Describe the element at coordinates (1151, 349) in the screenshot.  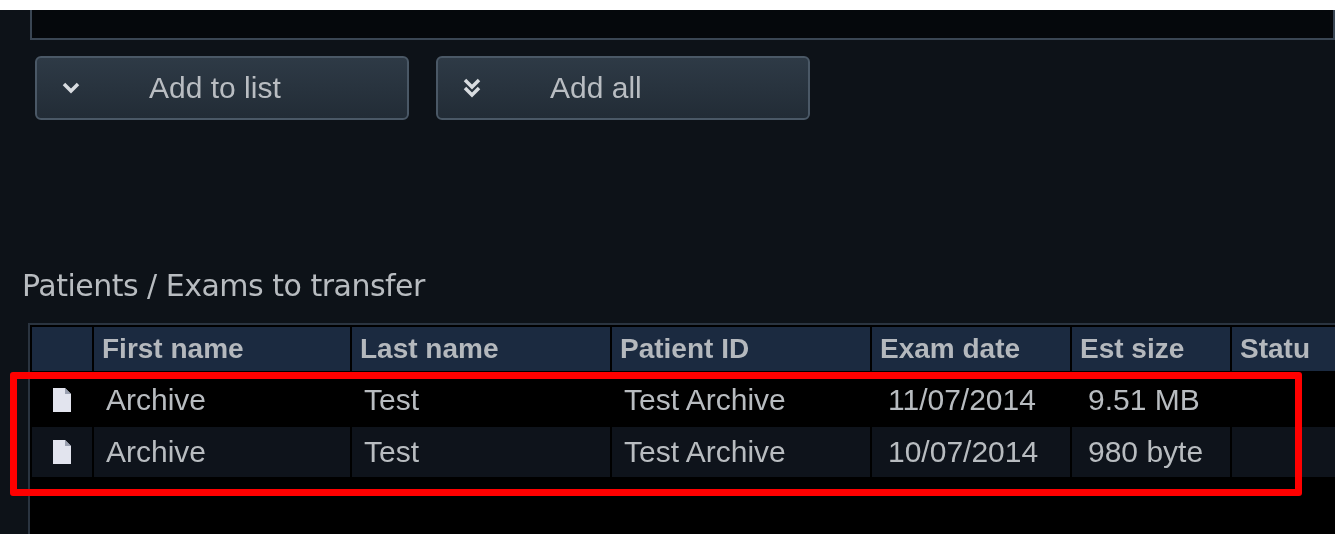
I see `column-header: Est size` at that location.